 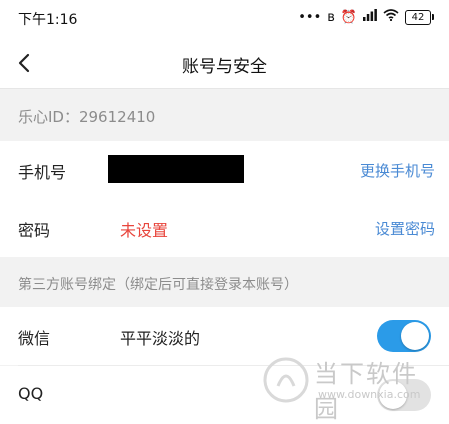 What do you see at coordinates (370, 17) in the screenshot?
I see `signal-icon` at bounding box center [370, 17].